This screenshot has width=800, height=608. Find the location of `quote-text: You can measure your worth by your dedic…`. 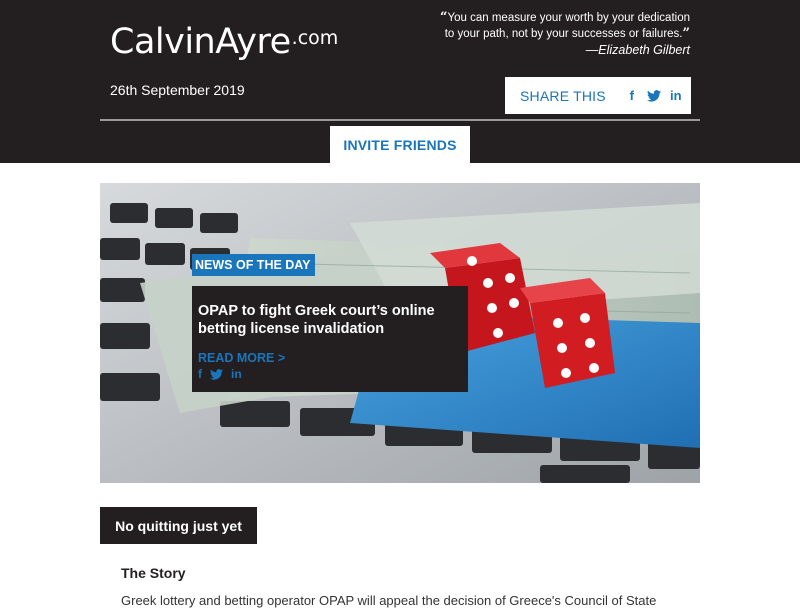

quote-text: You can measure your worth by your dedic… is located at coordinates (567, 26).